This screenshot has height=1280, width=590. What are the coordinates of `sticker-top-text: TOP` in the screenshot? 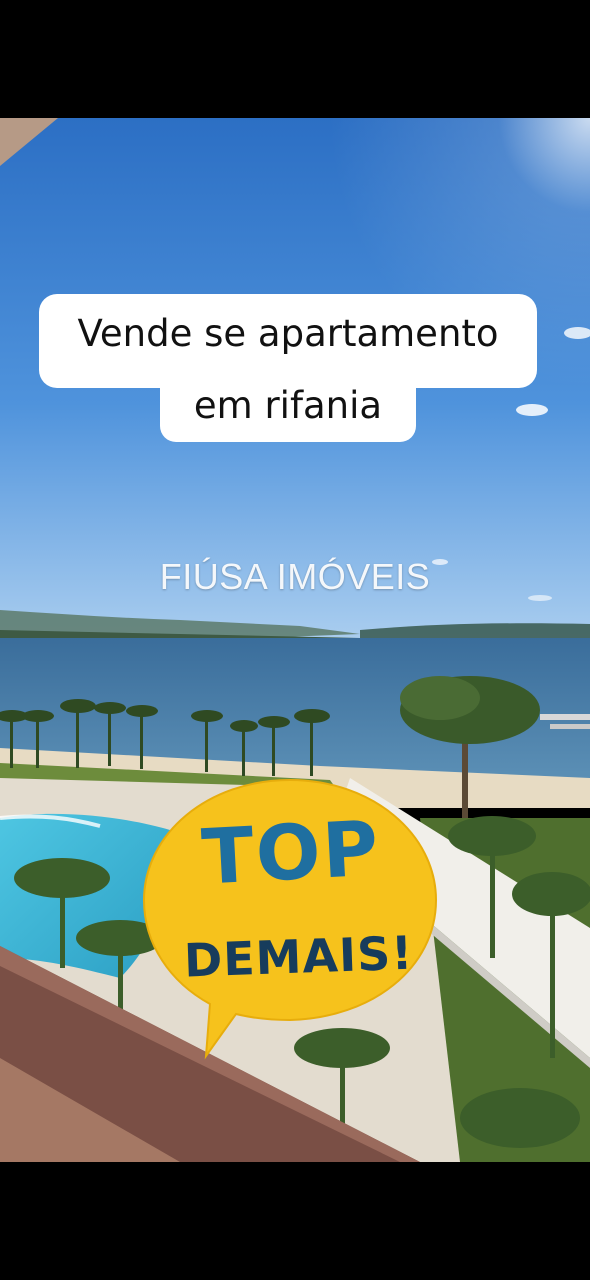 It's located at (291, 852).